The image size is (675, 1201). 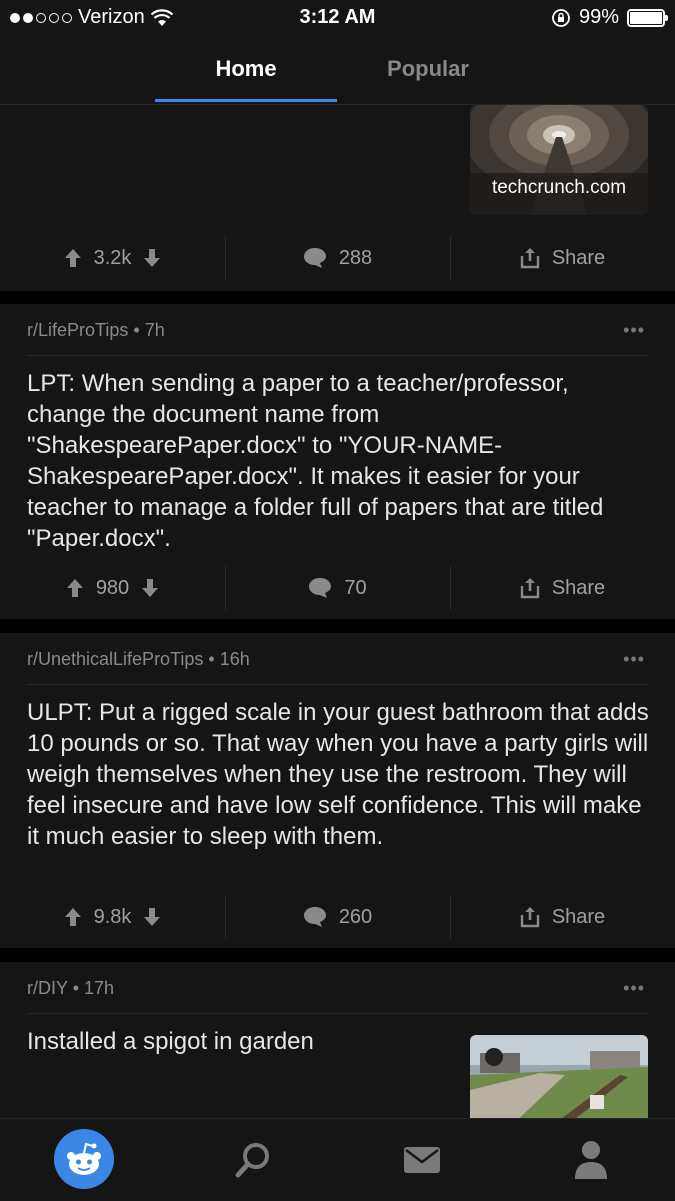 I want to click on comment-count: 70, so click(x=355, y=587).